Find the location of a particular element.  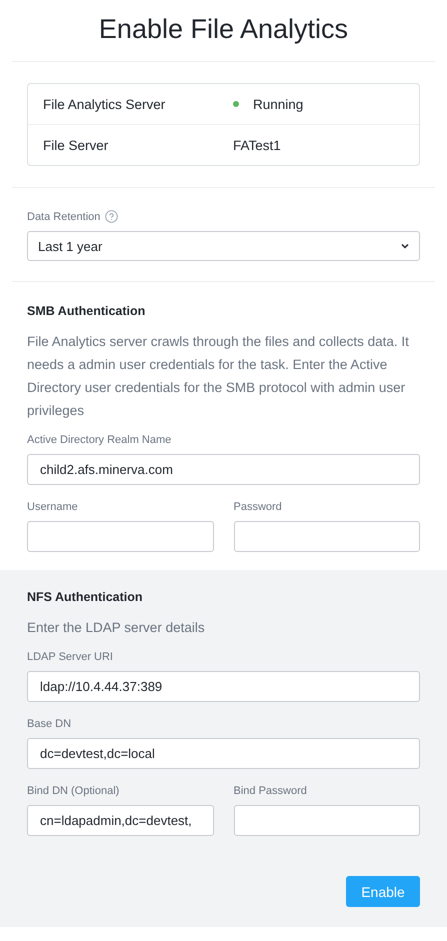

field-label: Active Directory Realm Name is located at coordinates (99, 440).